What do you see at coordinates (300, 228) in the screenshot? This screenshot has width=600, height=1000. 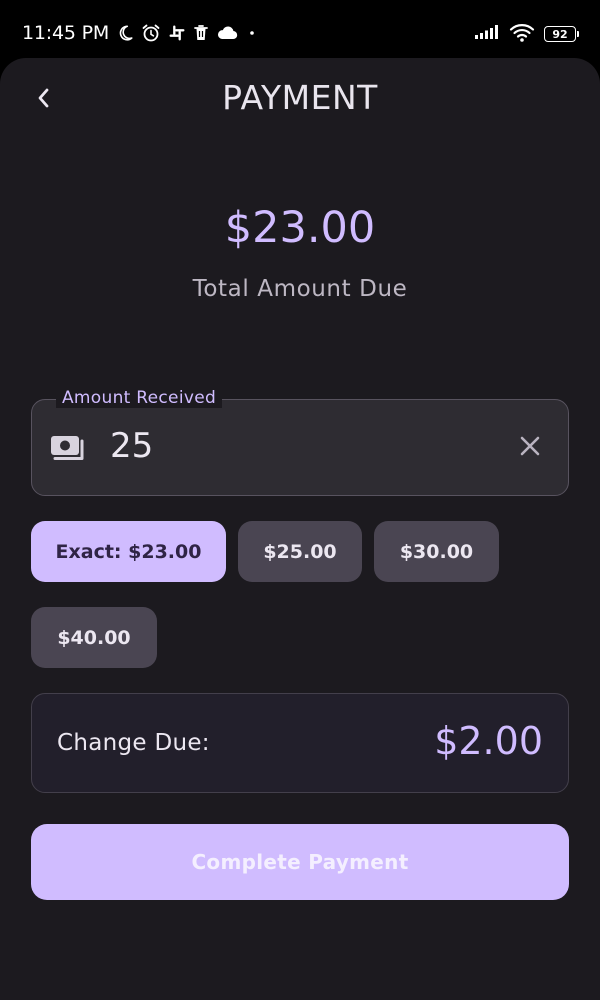 I see `total-amount: $23.00` at bounding box center [300, 228].